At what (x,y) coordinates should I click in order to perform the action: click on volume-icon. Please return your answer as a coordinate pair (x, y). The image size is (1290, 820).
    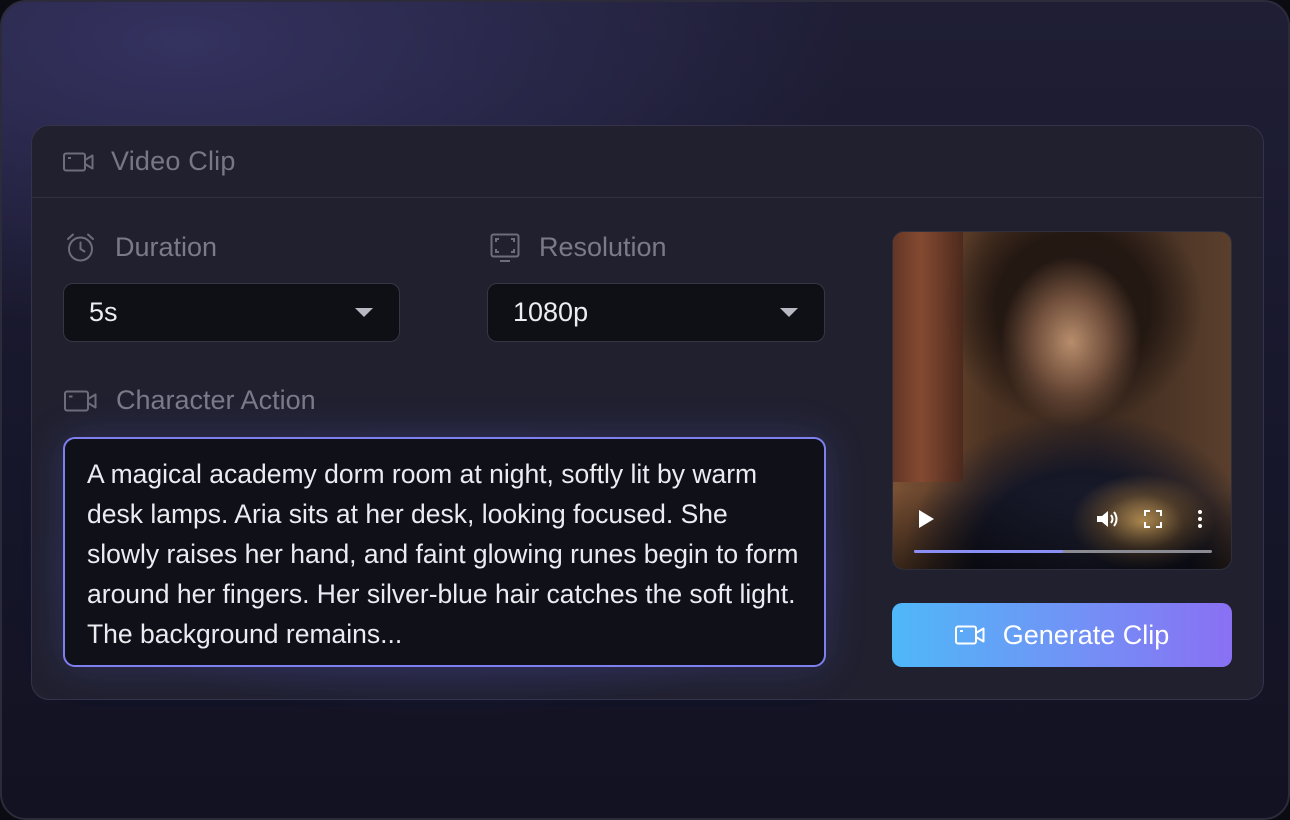
    Looking at the image, I should click on (1108, 519).